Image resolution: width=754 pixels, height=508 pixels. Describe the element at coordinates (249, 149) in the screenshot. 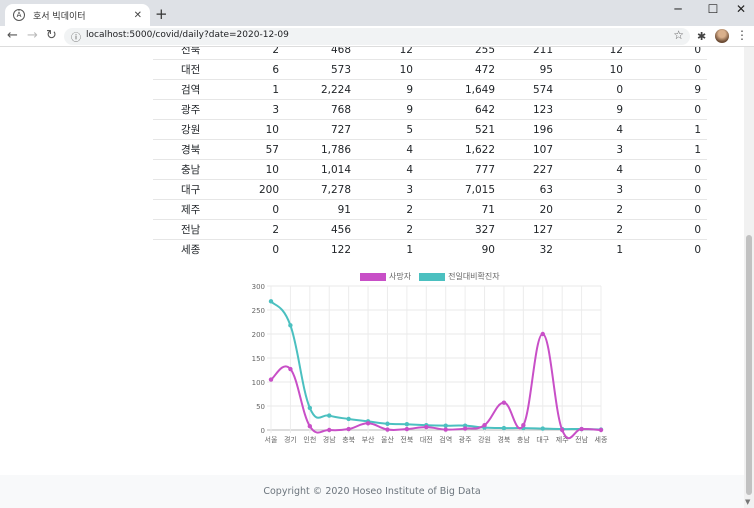

I see `value-cell: 57` at that location.